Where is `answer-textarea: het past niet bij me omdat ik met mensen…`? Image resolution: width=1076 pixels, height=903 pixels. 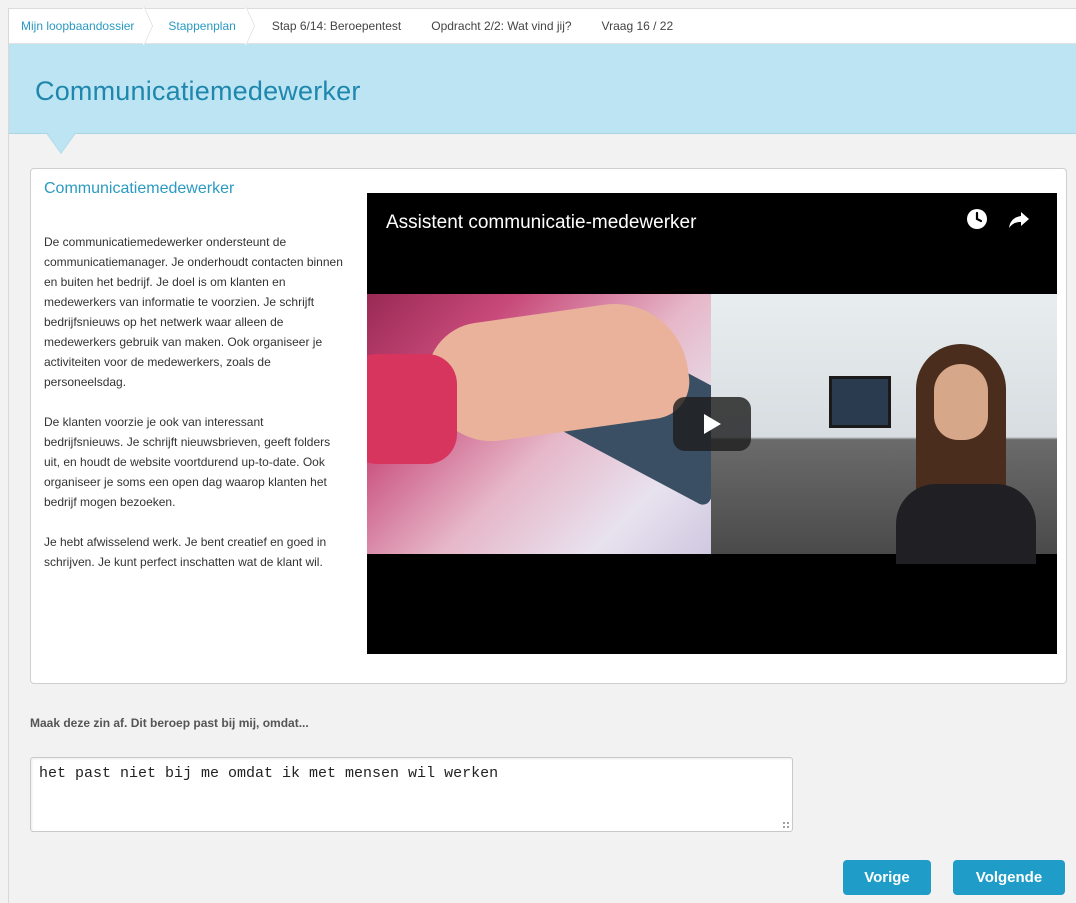
answer-textarea: het past niet bij me omdat ik met mensen… is located at coordinates (411, 794).